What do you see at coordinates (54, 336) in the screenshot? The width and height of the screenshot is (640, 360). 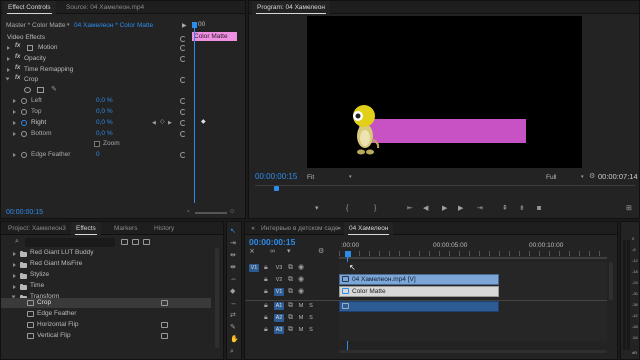 I see `effects-list-item: Vertical Flip` at bounding box center [54, 336].